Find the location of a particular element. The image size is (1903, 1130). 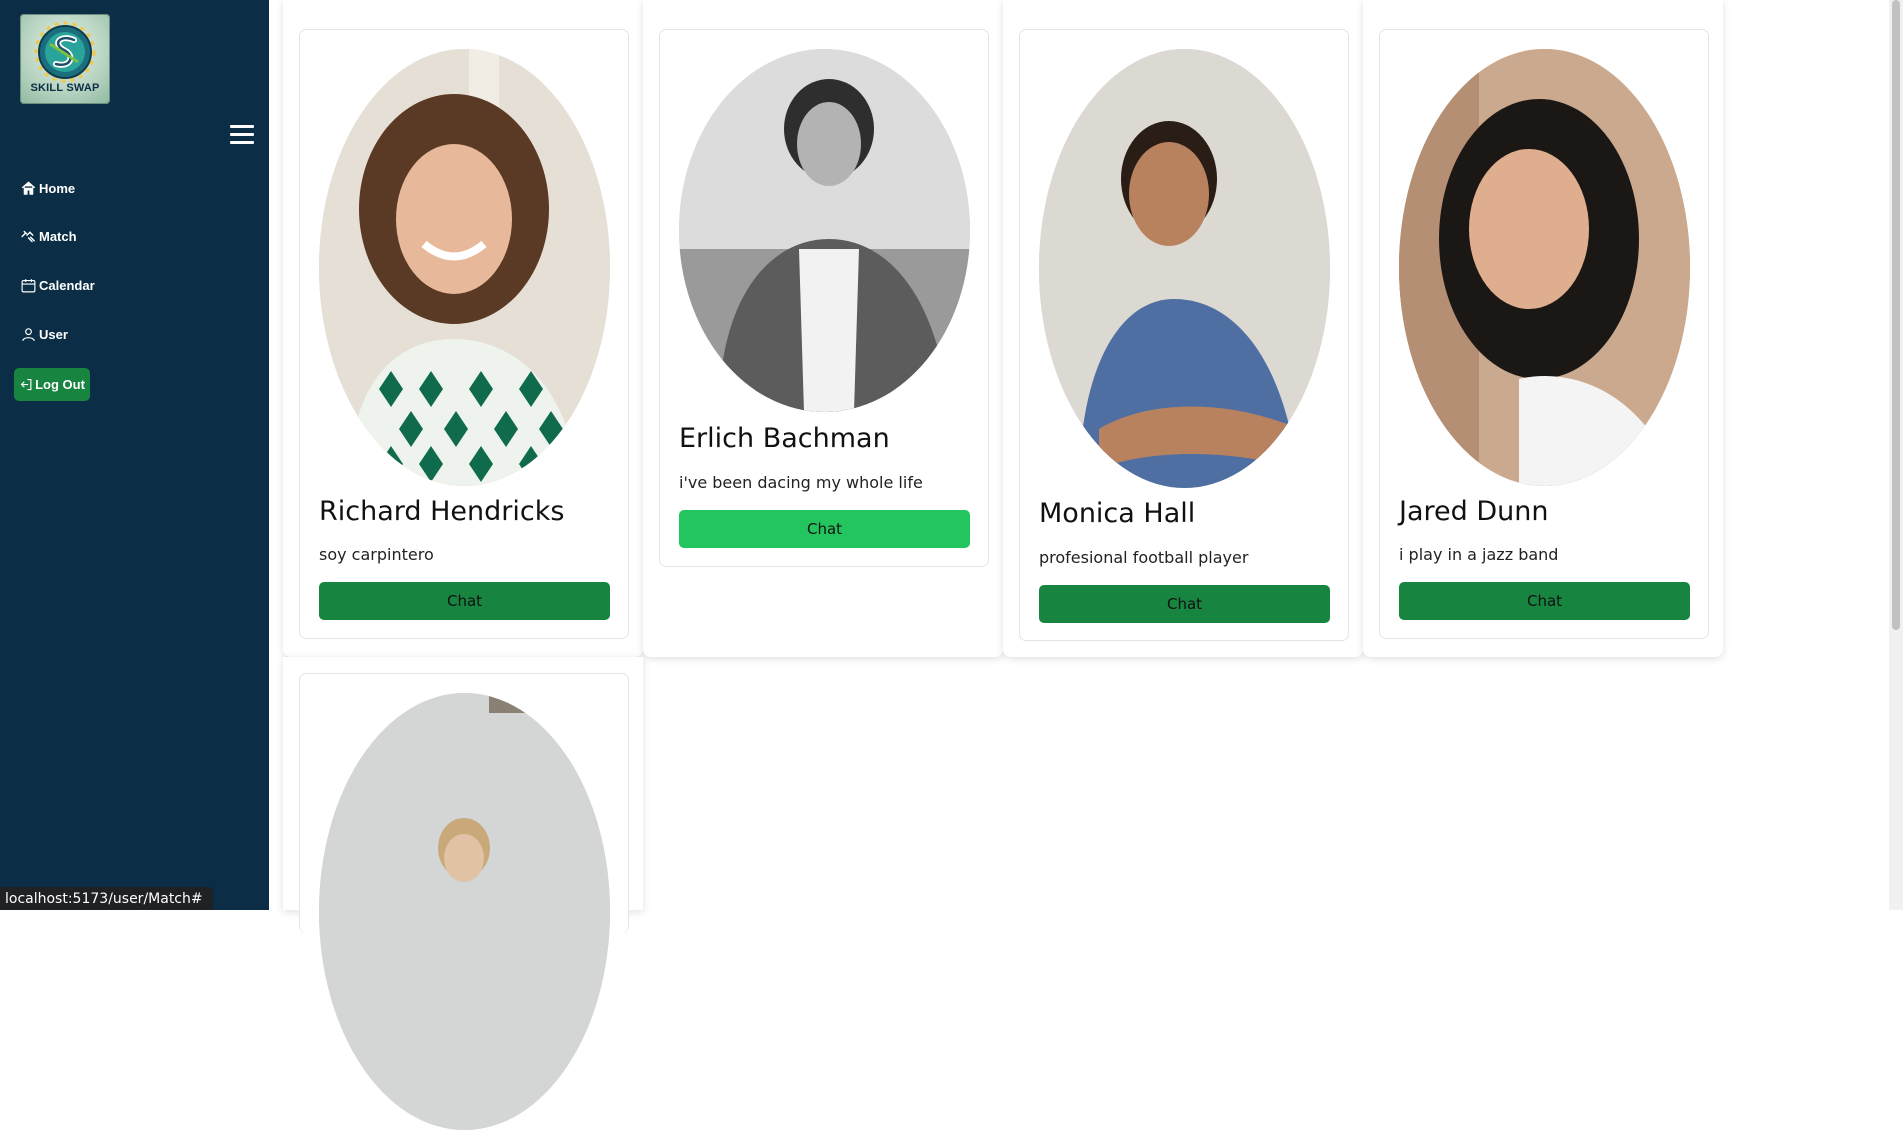

profile-name: Erlich Bachman is located at coordinates (784, 438).